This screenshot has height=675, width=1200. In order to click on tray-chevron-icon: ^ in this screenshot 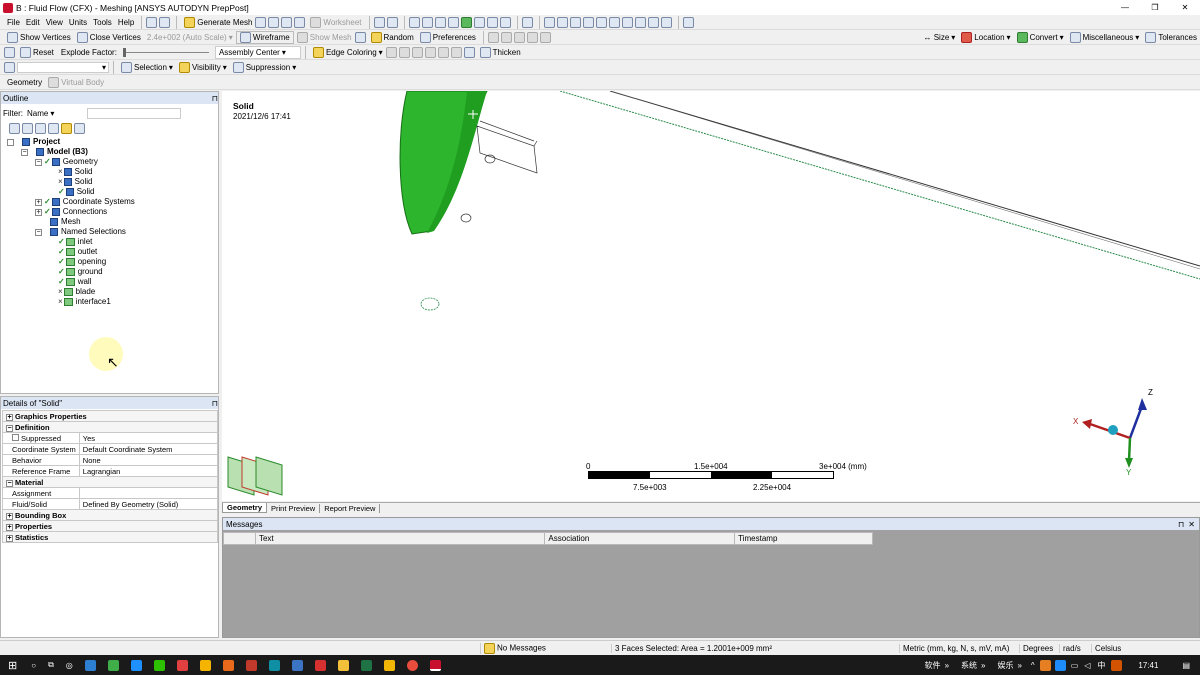, I will do `click(1033, 665)`.